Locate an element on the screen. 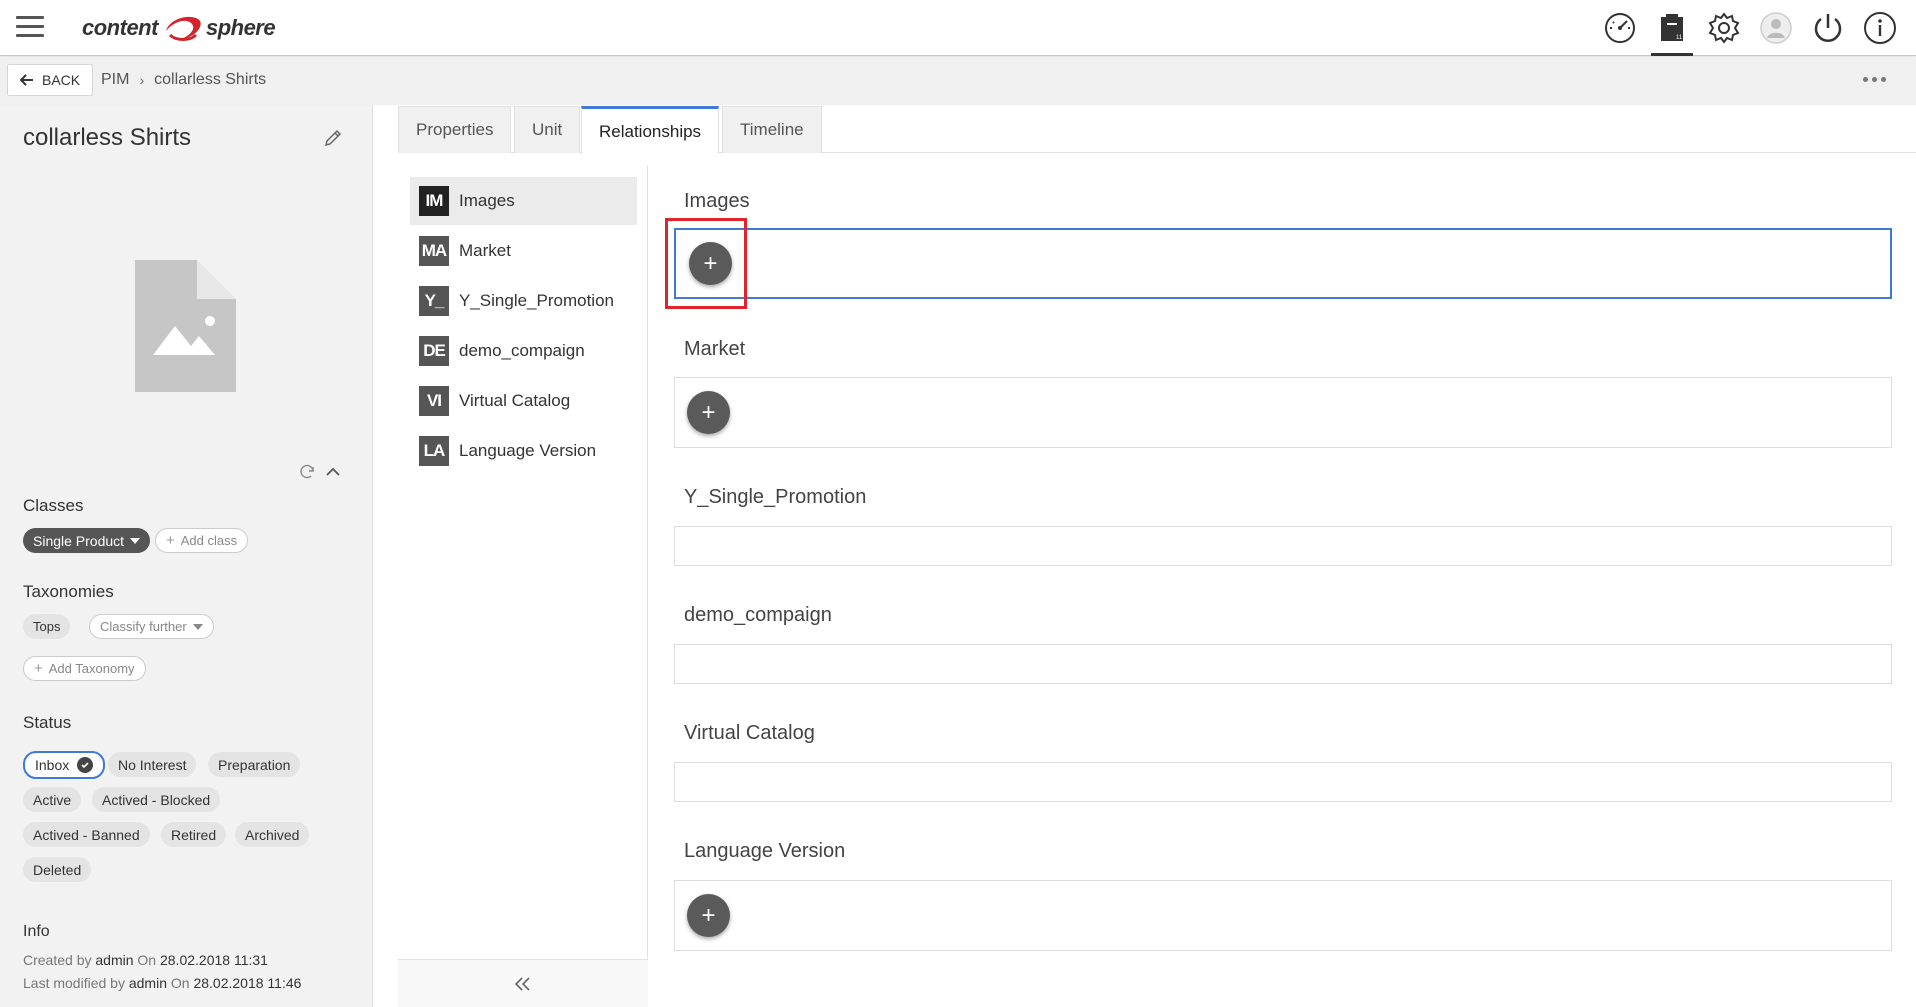 The image size is (1916, 1007). add-images-button: + is located at coordinates (710, 263).